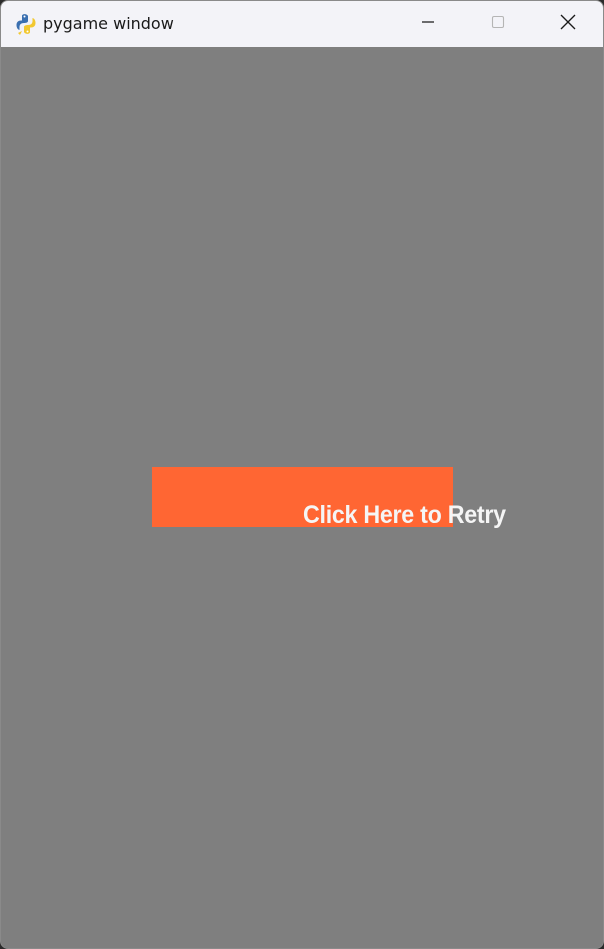 Image resolution: width=604 pixels, height=949 pixels. What do you see at coordinates (404, 515) in the screenshot?
I see `retry-button-label: Click Here to Retry` at bounding box center [404, 515].